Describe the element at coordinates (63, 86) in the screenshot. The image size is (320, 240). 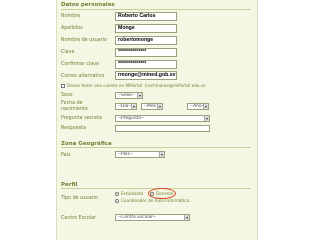
I see `cuenta-checkbox` at that location.